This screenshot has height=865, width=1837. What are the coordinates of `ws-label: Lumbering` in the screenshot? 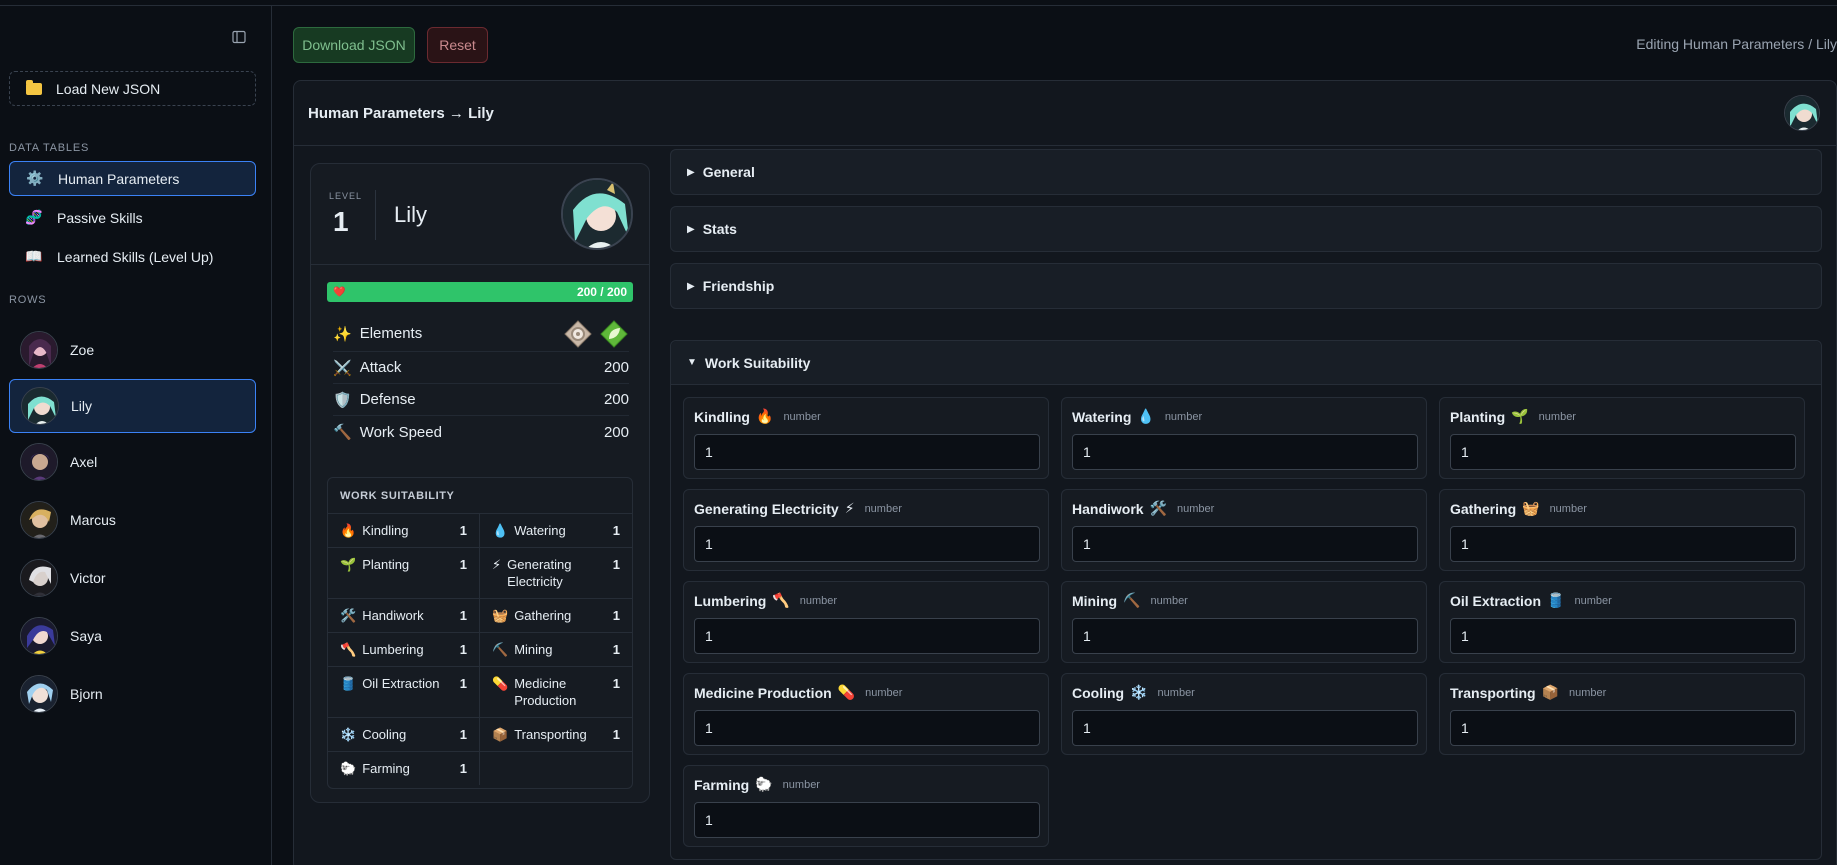 It's located at (393, 649).